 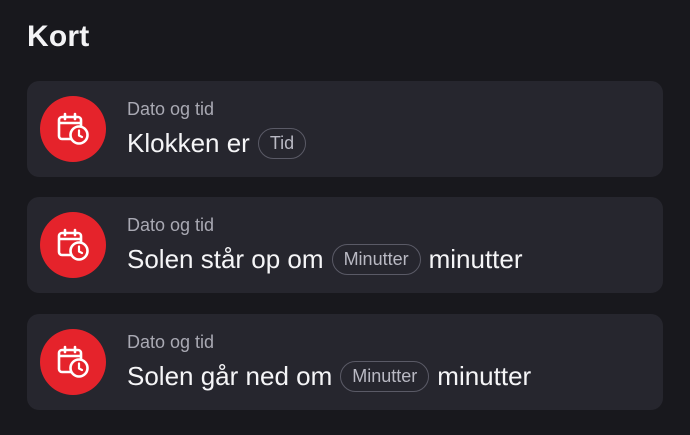 What do you see at coordinates (230, 376) in the screenshot?
I see `statement-text: Solen går ned om` at bounding box center [230, 376].